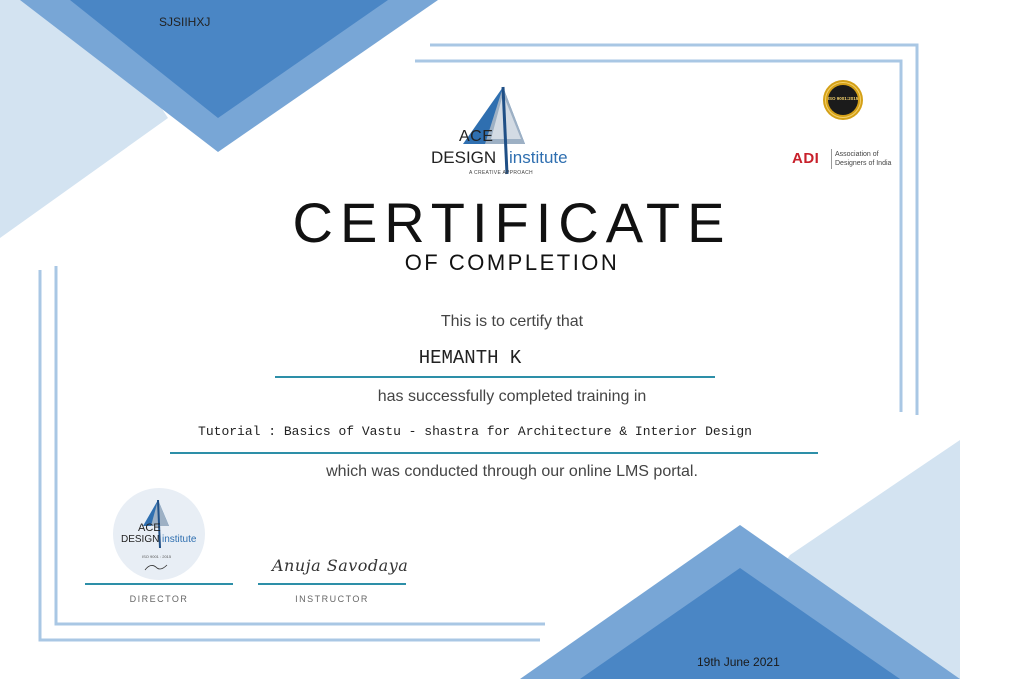 The width and height of the screenshot is (1024, 679). What do you see at coordinates (738, 662) in the screenshot?
I see `issue-date: 19th June 2021` at bounding box center [738, 662].